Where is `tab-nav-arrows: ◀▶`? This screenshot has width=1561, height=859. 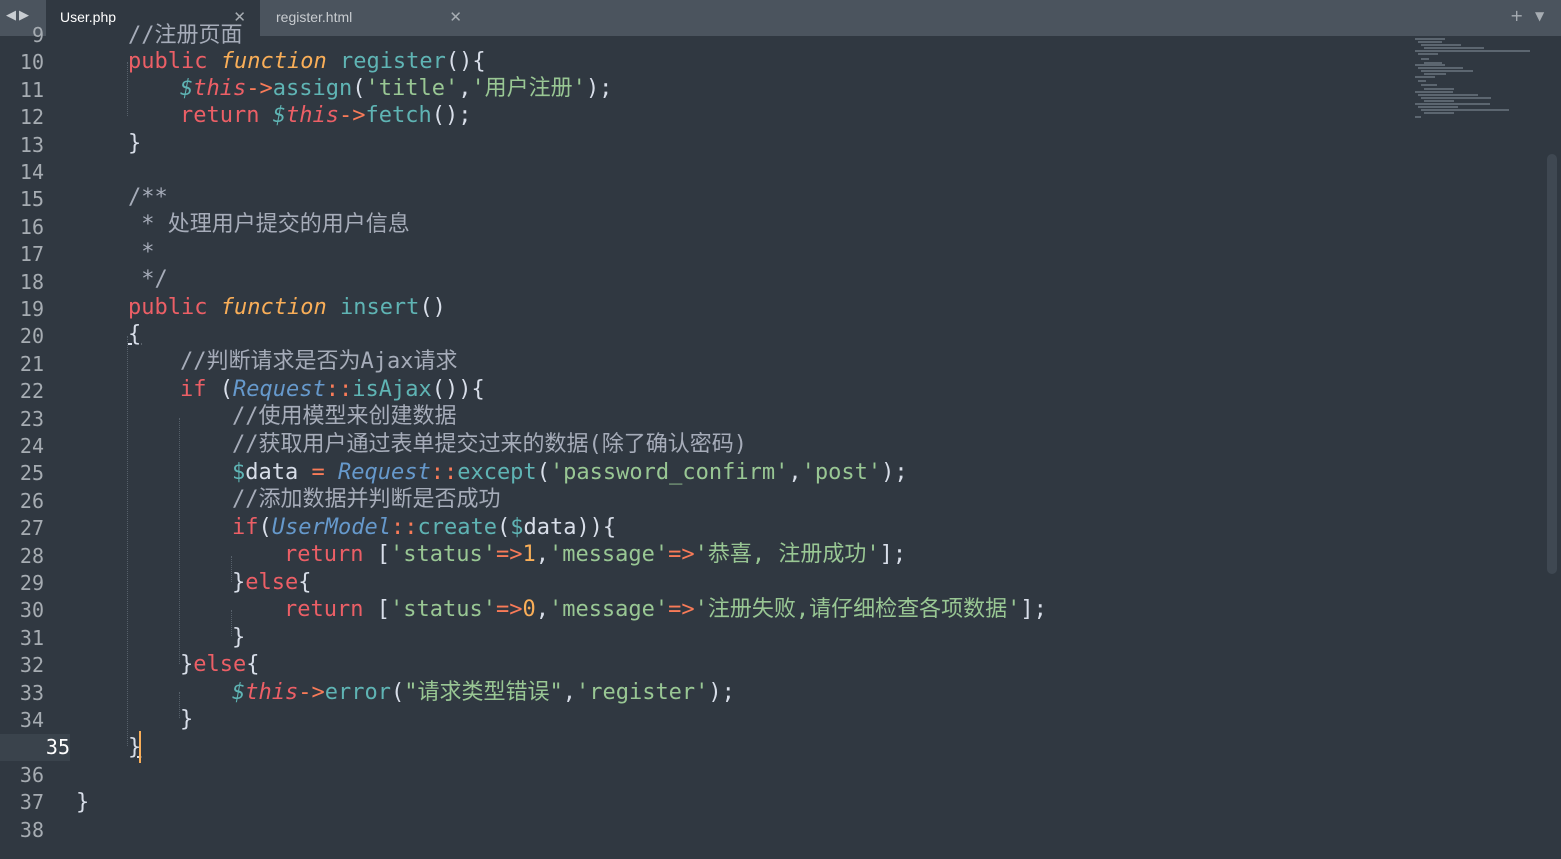
tab-nav-arrows: ◀▶ is located at coordinates (19, 15).